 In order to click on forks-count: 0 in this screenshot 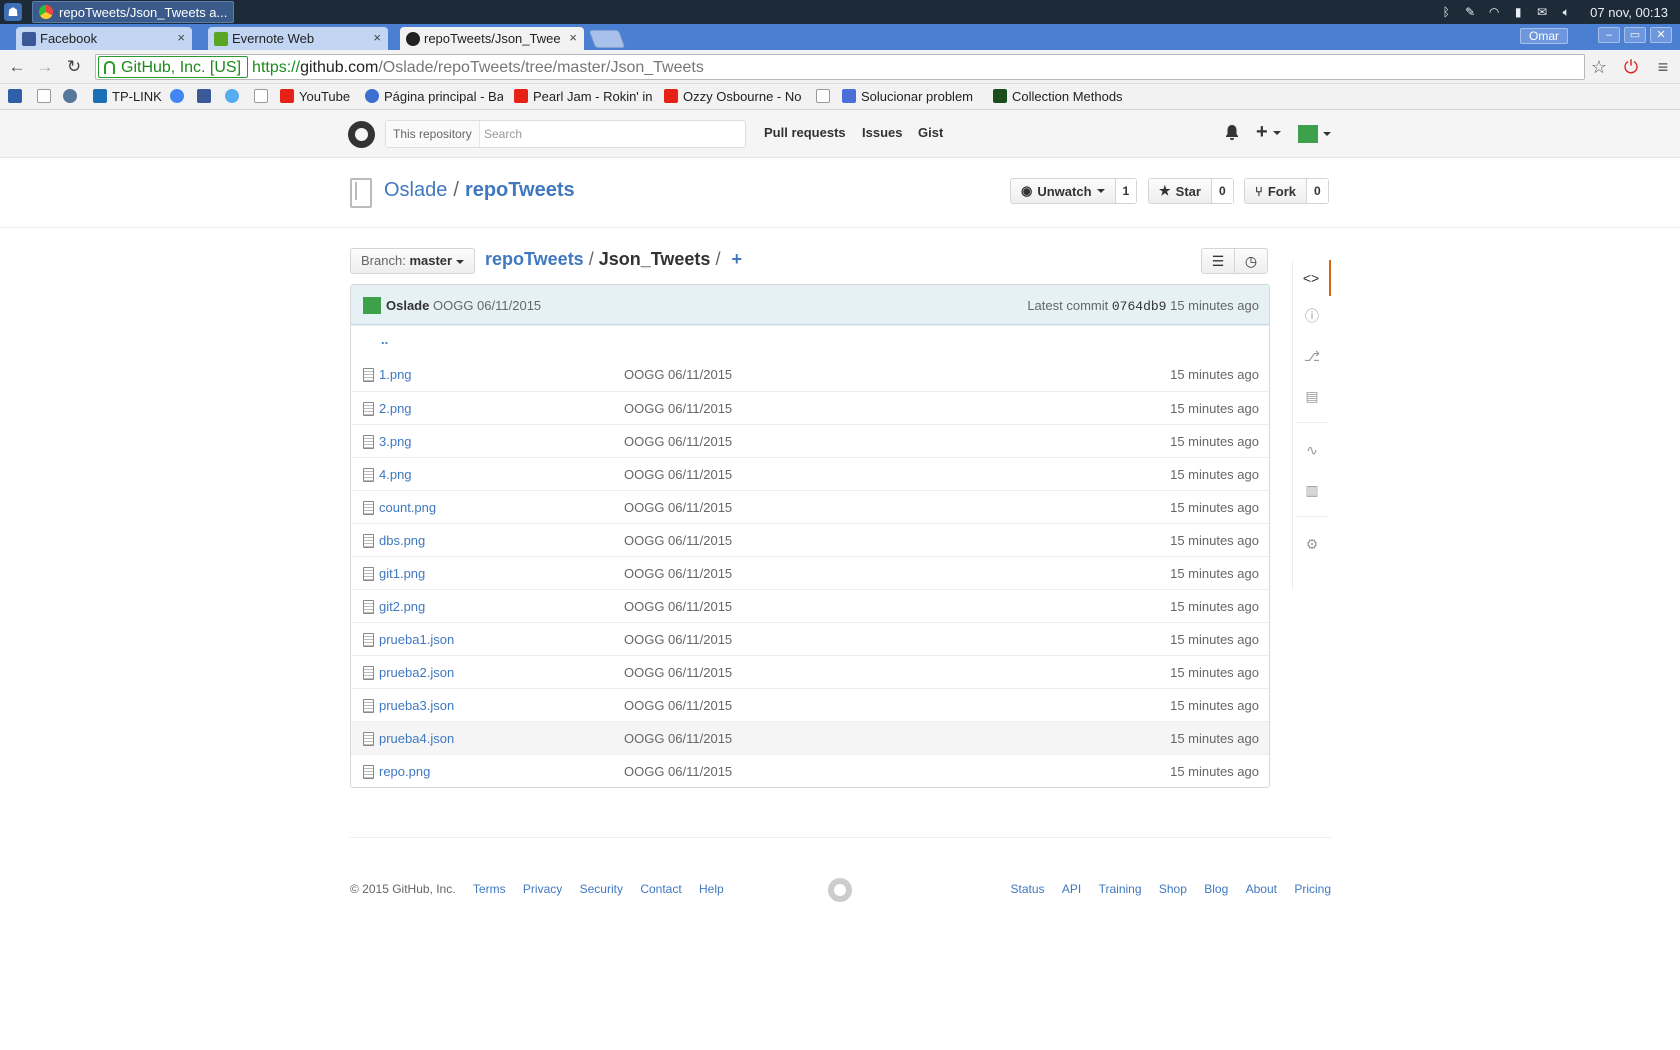, I will do `click(1317, 191)`.